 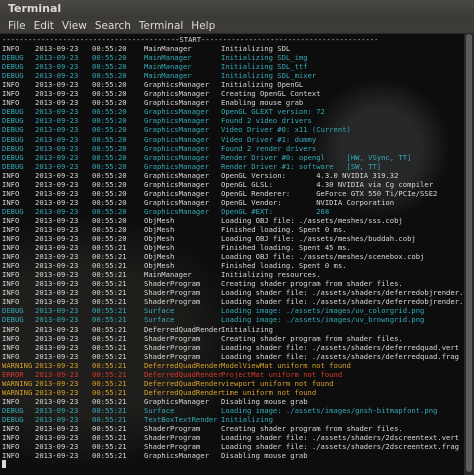 I want to click on log-source: MainManager, so click(x=168, y=275).